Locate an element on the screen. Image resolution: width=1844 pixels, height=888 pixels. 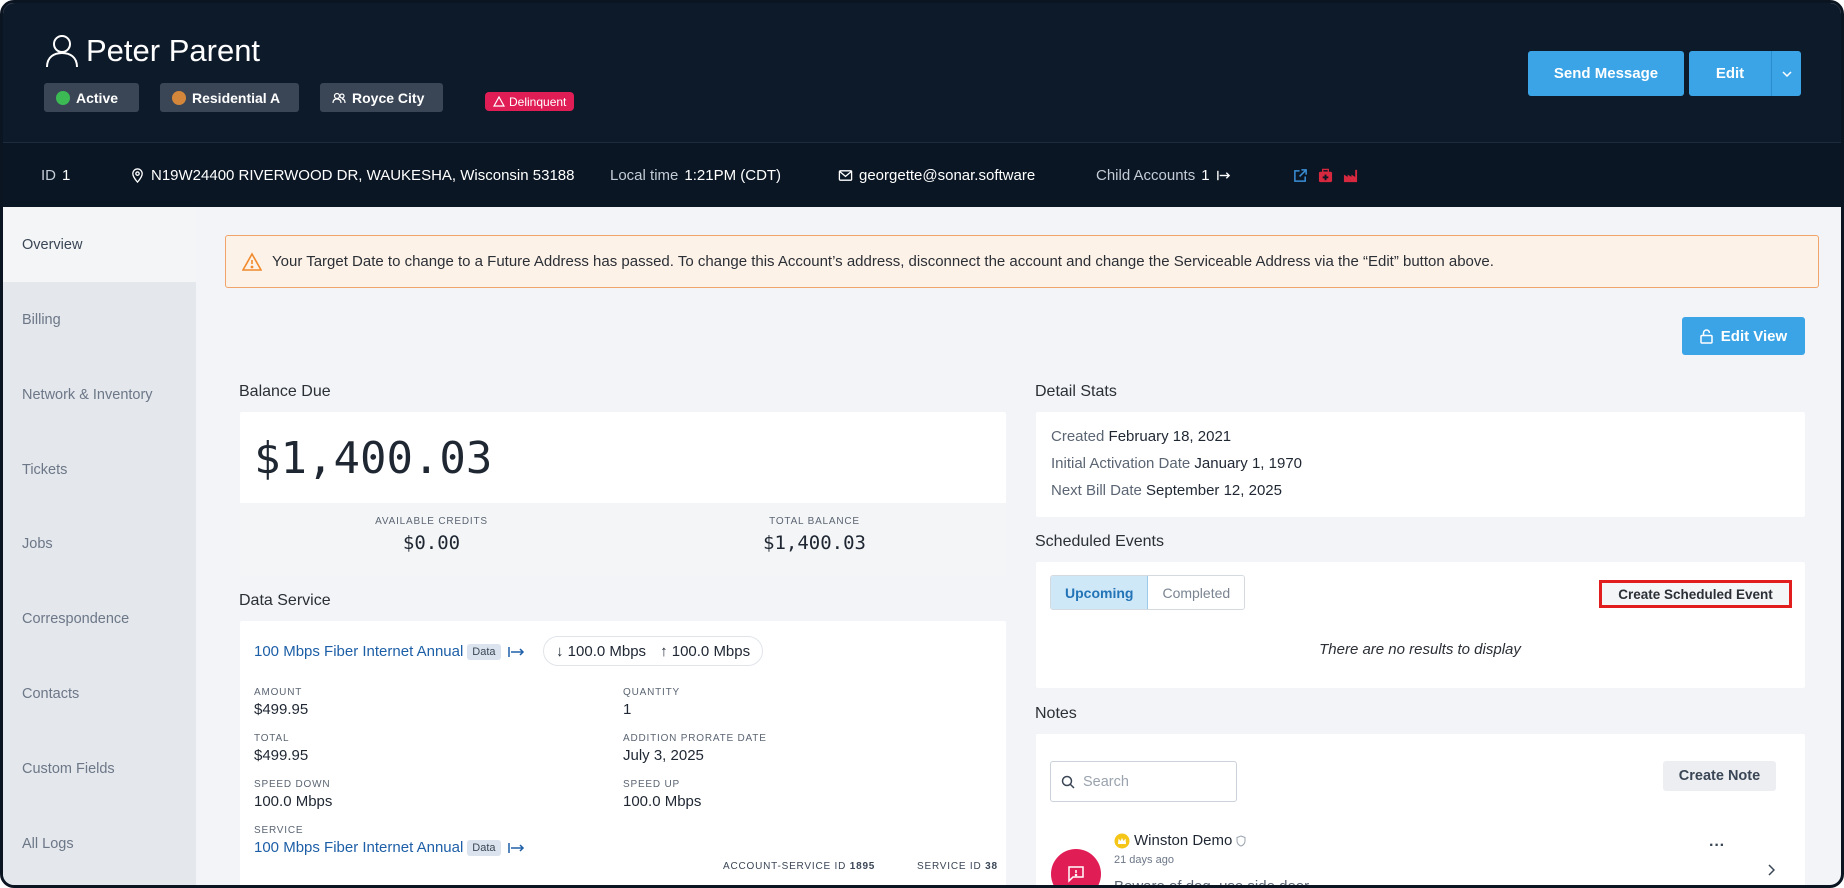
first-aid-kit-icon is located at coordinates (1325, 175).